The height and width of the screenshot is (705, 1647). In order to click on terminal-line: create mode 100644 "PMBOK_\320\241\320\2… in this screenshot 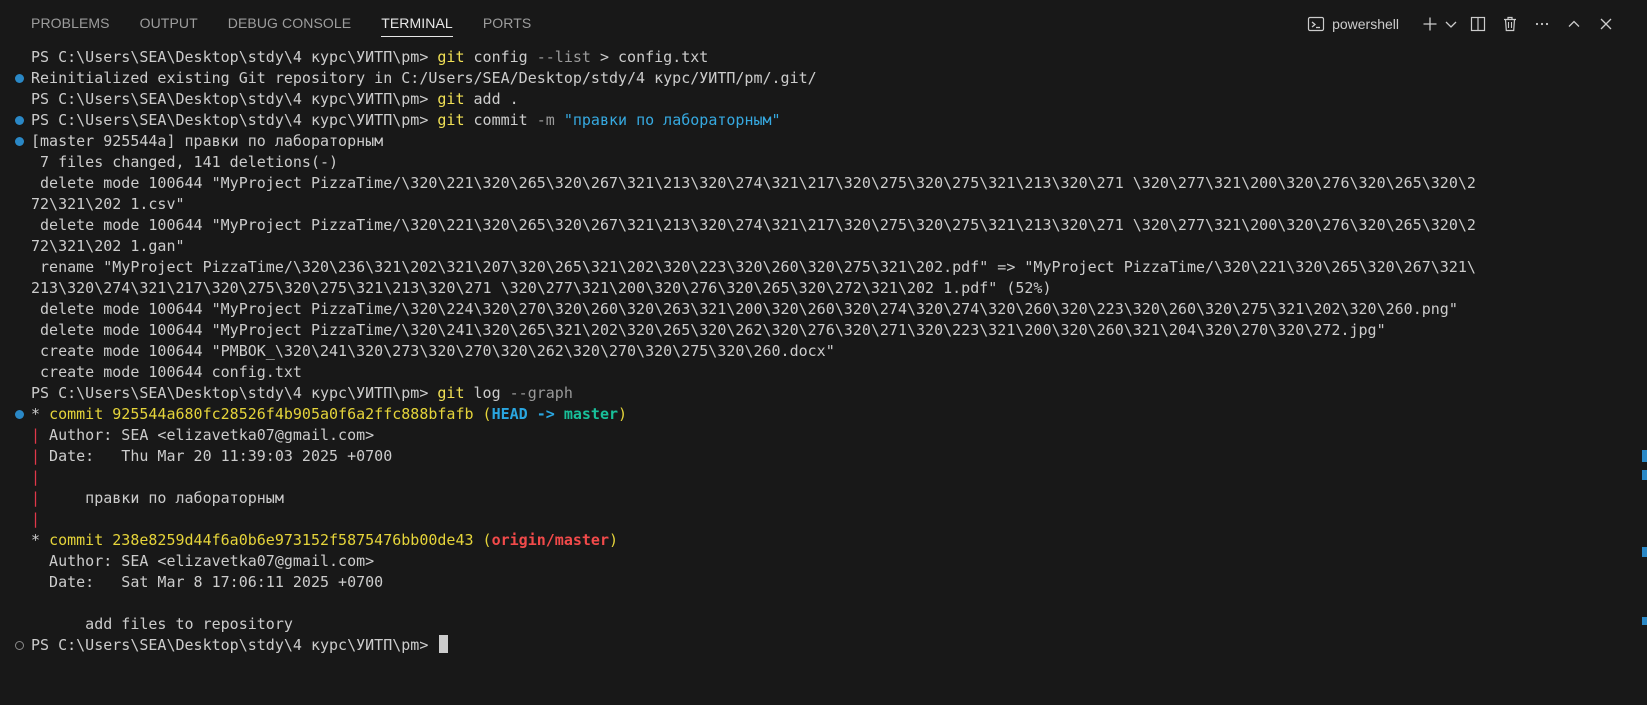, I will do `click(433, 351)`.